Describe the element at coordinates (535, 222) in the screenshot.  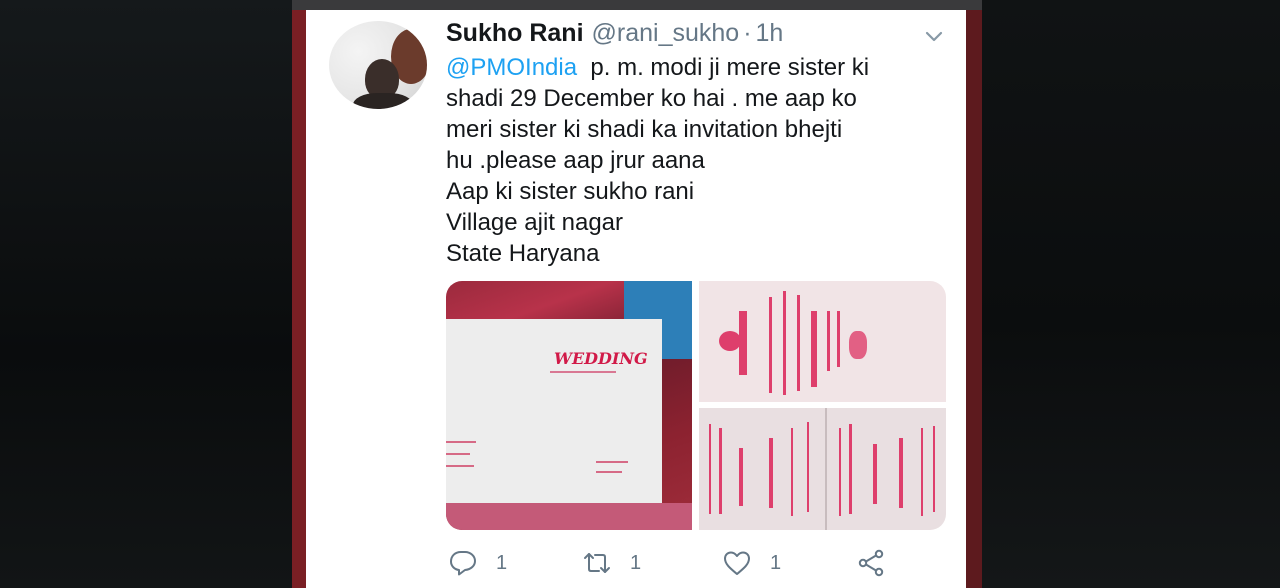
I see `tweet-text-line: Village ajit nagar` at that location.